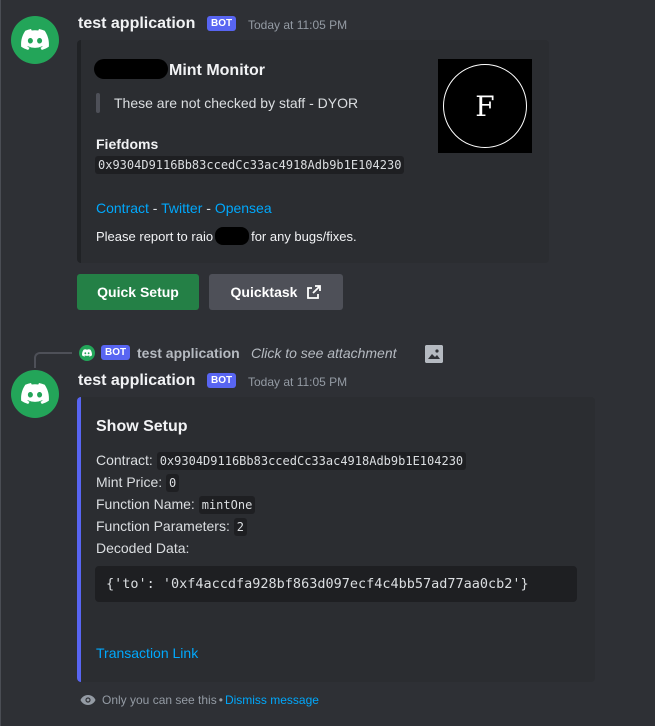  Describe the element at coordinates (171, 527) in the screenshot. I see `function-params-row: Function Parameters: 2` at that location.